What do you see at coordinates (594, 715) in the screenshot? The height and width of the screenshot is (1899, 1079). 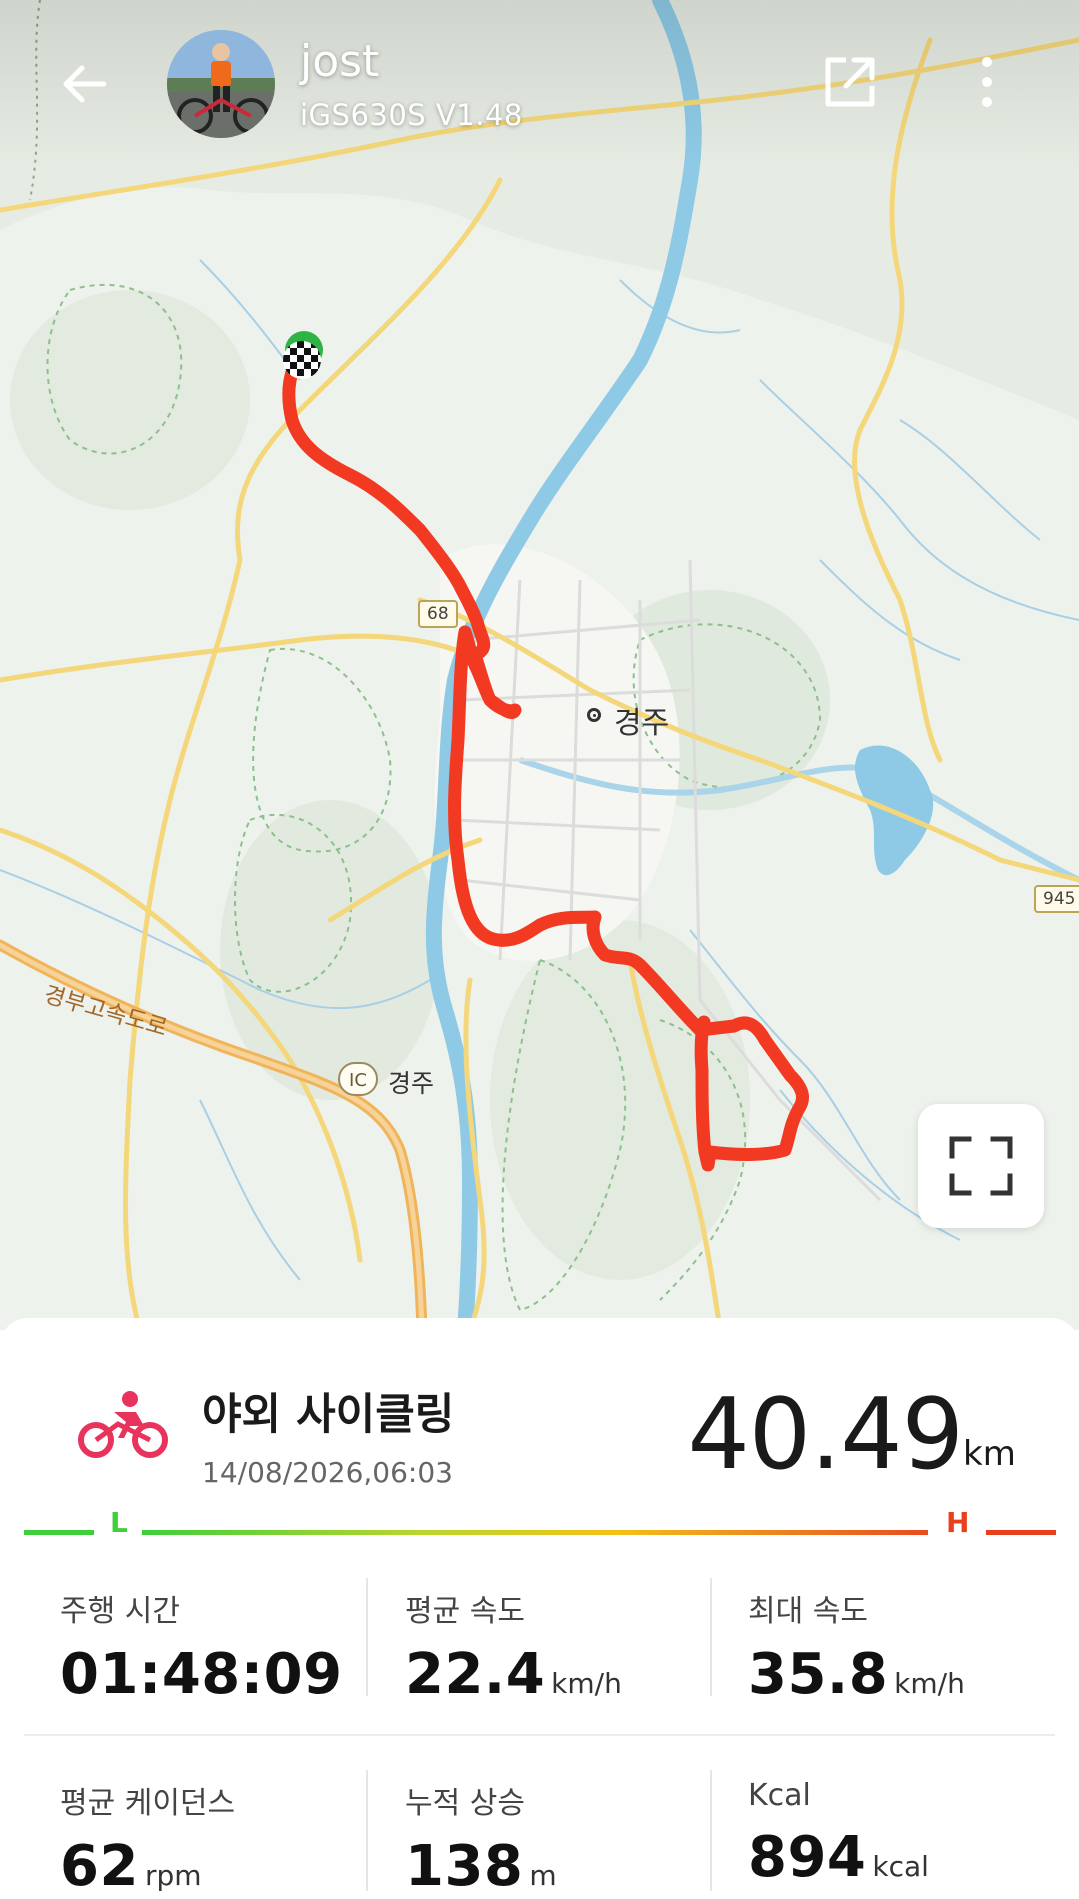 I see `city-marker` at bounding box center [594, 715].